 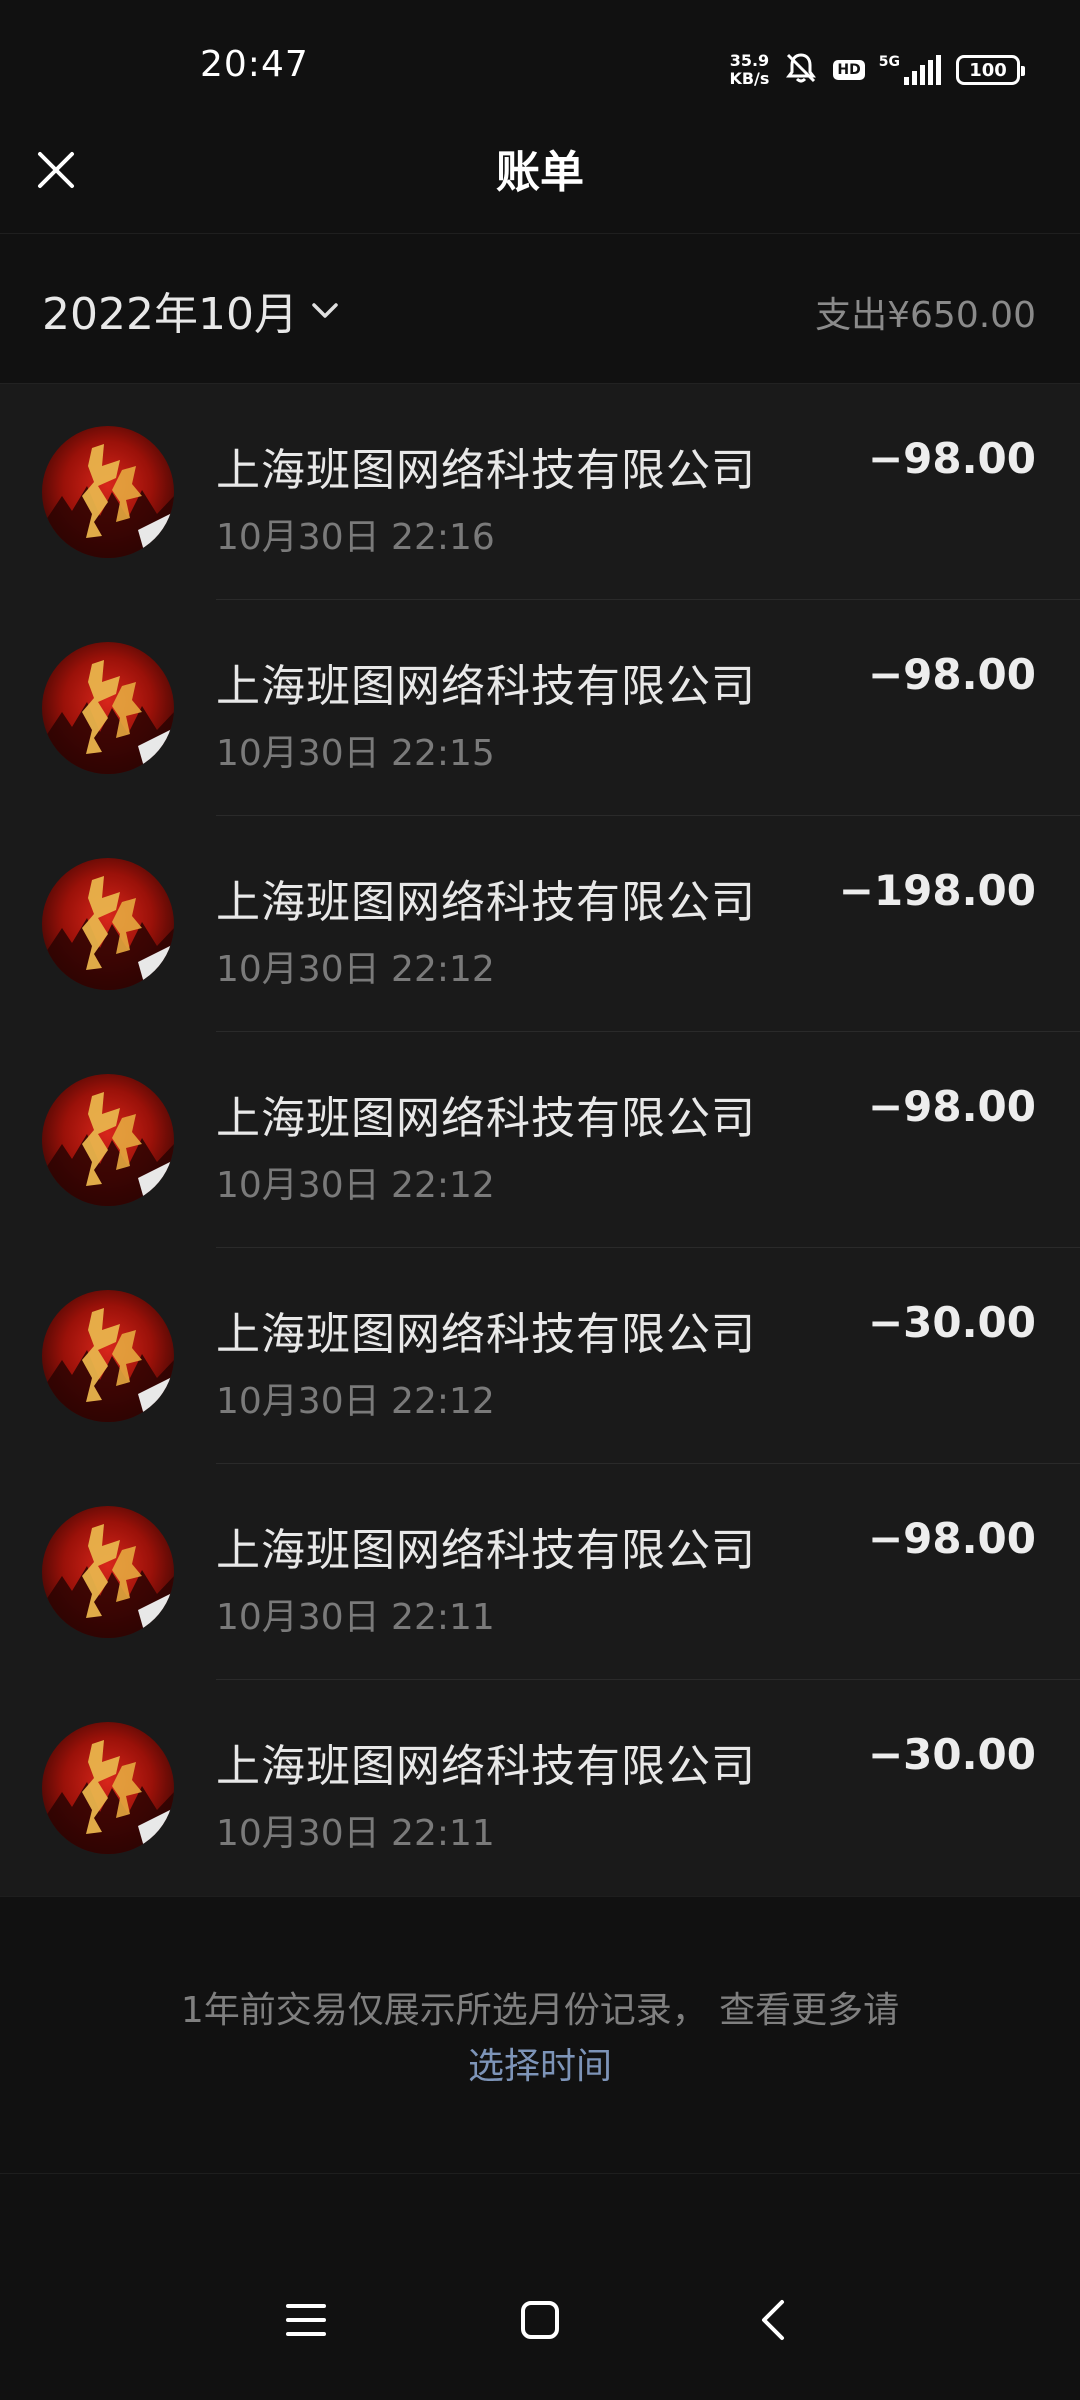 I want to click on battery-icon: 100, so click(x=990, y=70).